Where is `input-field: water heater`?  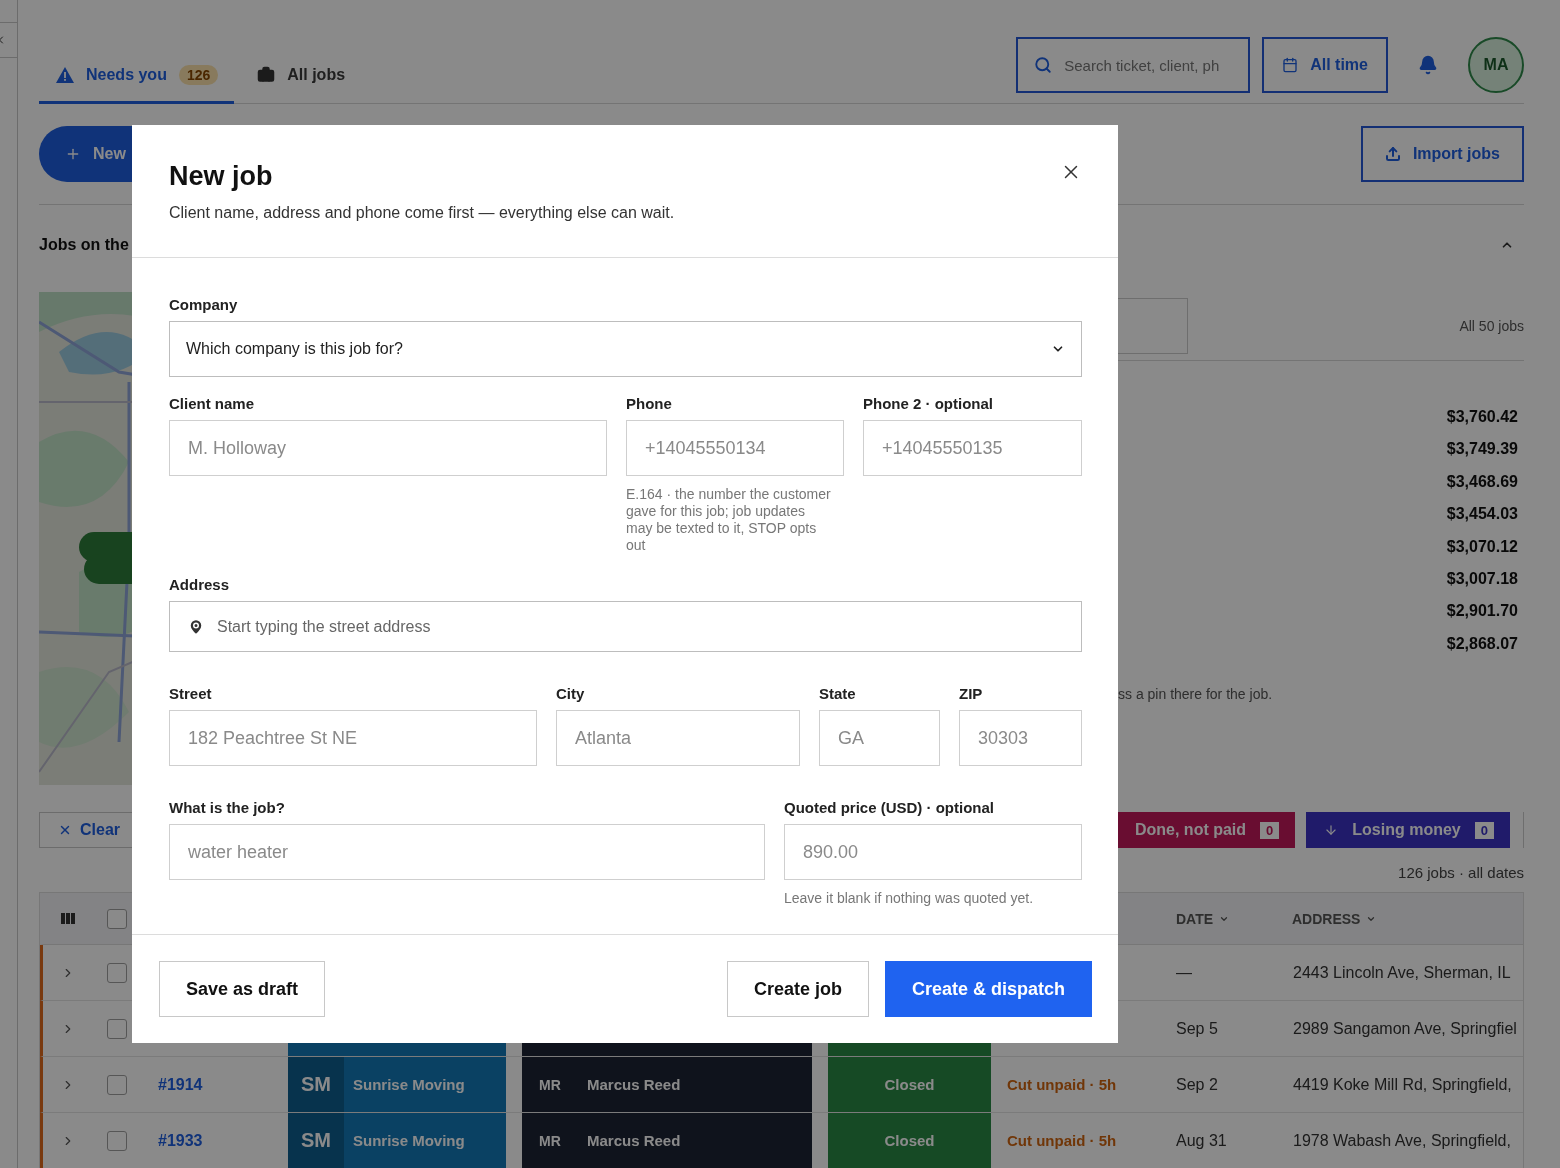 input-field: water heater is located at coordinates (467, 852).